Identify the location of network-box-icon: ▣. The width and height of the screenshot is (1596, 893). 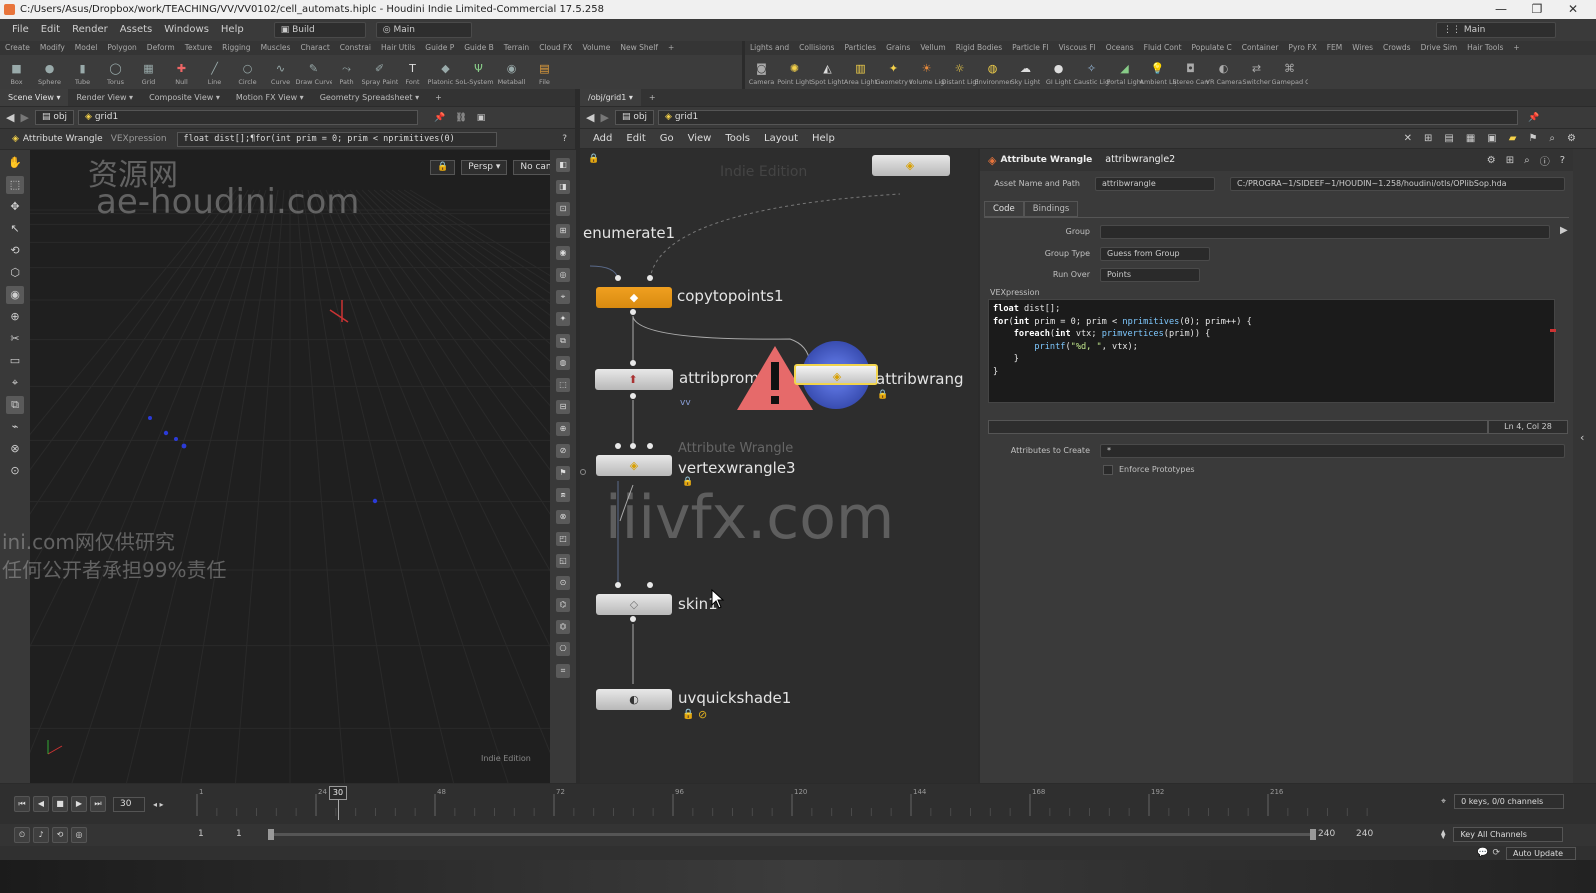
(1491, 138).